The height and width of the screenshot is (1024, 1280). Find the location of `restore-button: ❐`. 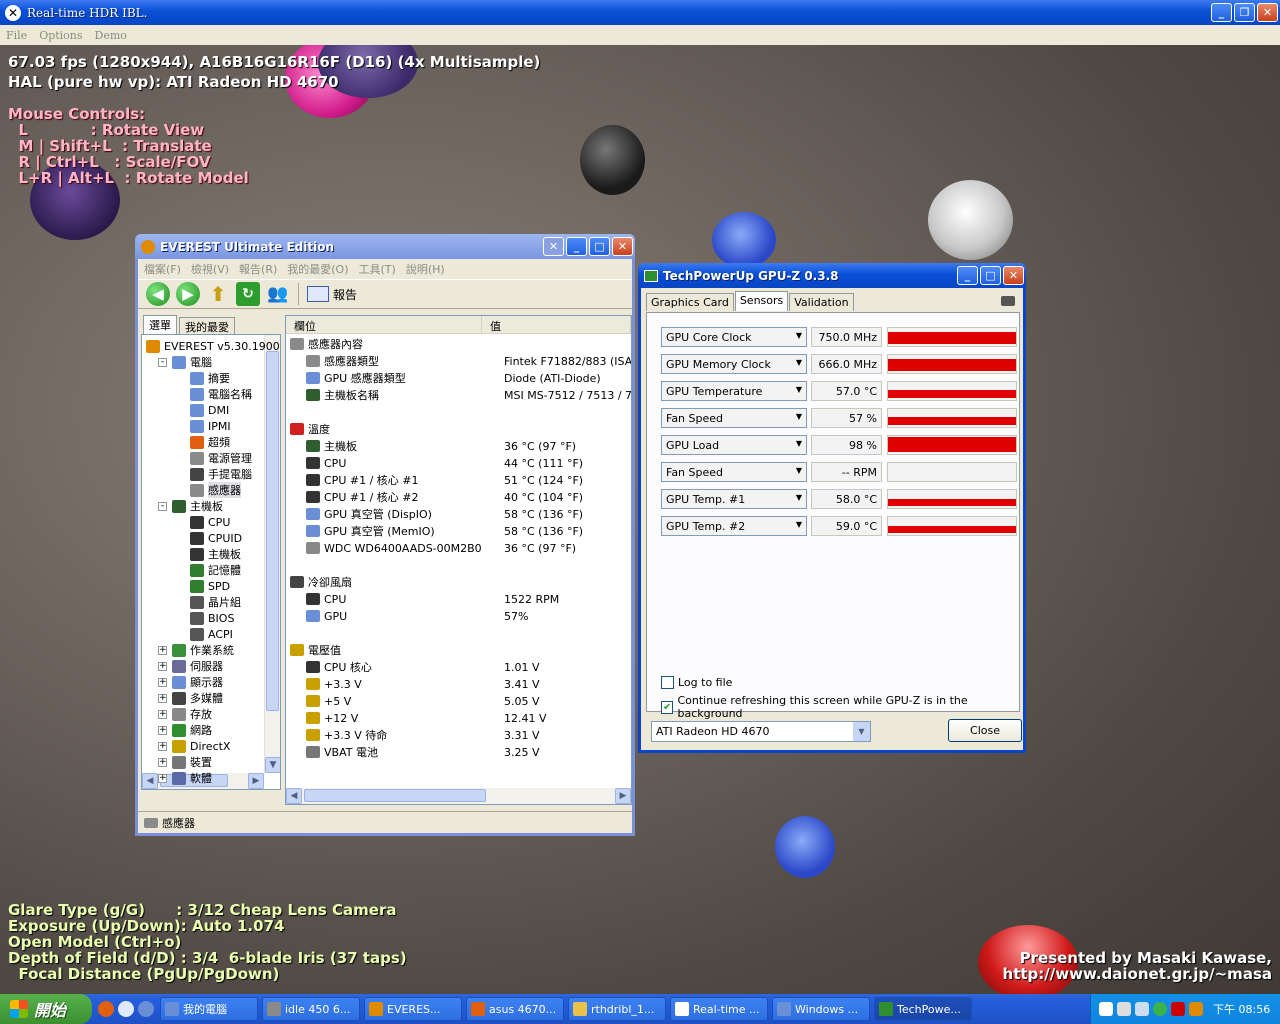

restore-button: ❐ is located at coordinates (1244, 12).